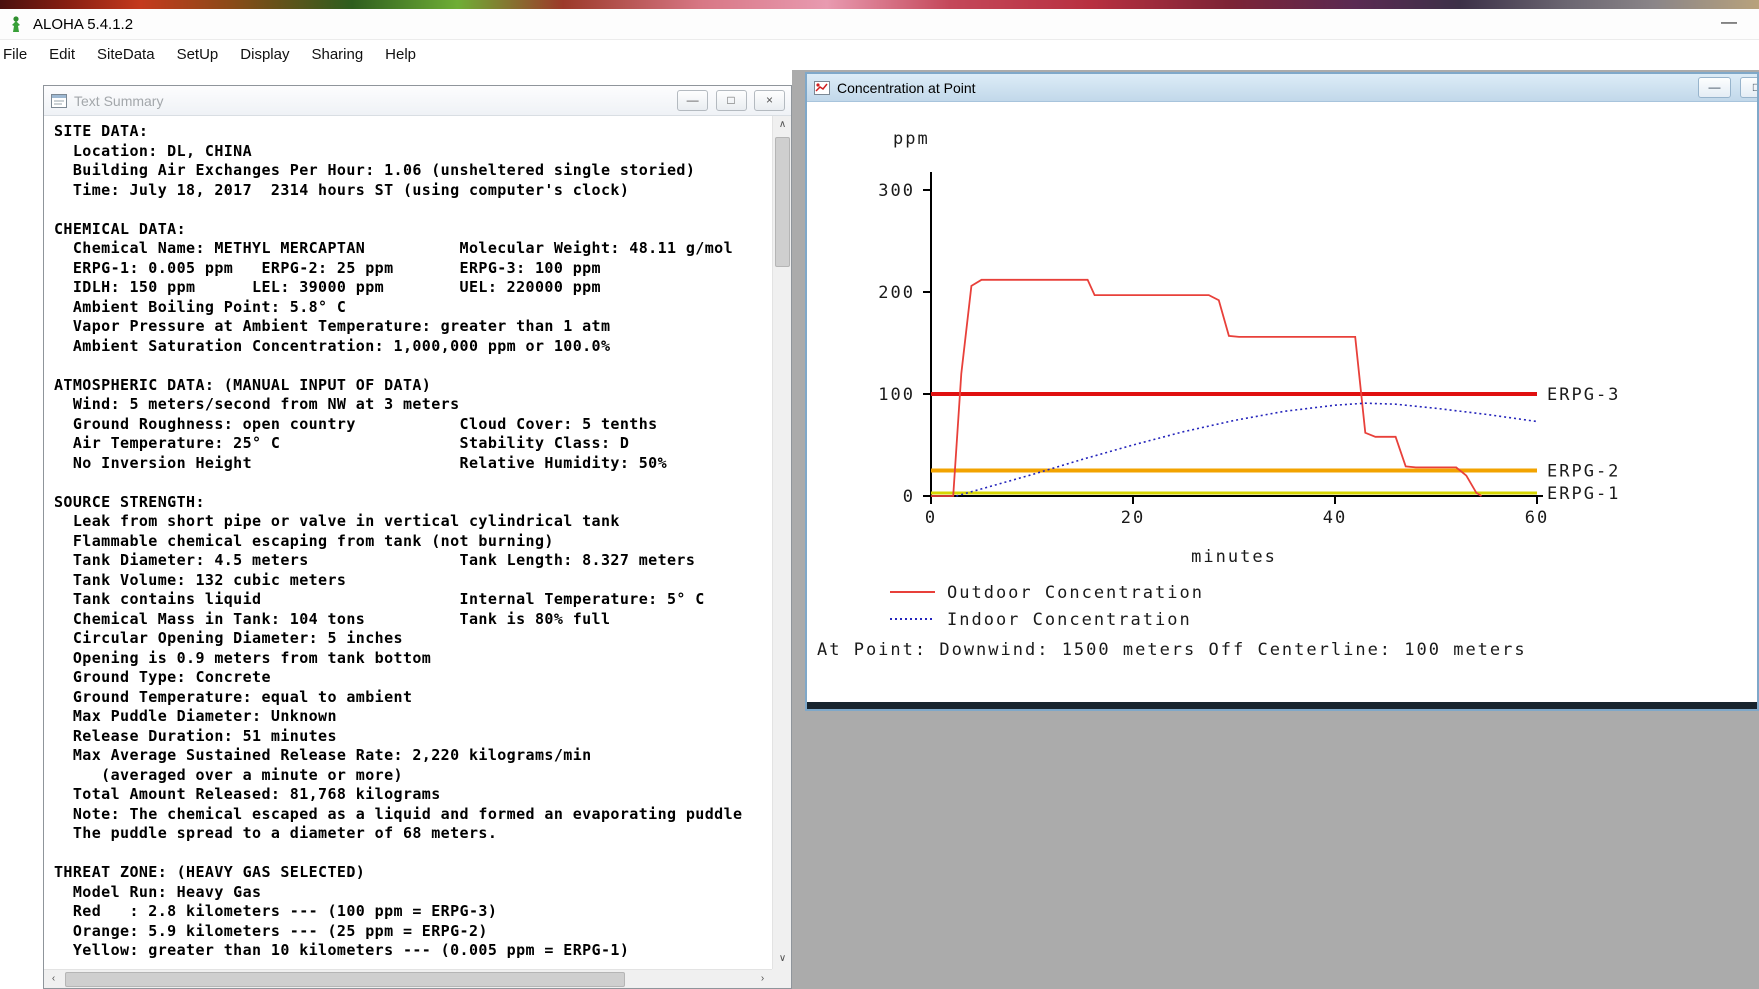 This screenshot has width=1759, height=989. Describe the element at coordinates (879, 24) in the screenshot. I see `app-titlebar: ALOHA 5.4.1.2 —` at that location.